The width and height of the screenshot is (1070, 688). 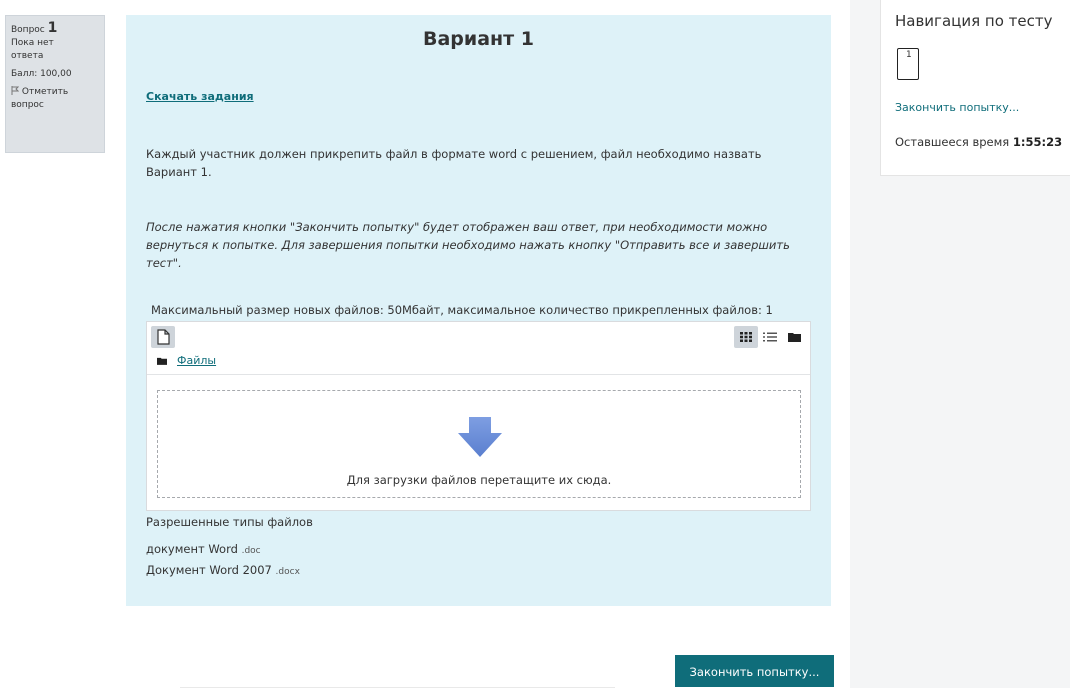 I want to click on type-name: документ Word, so click(x=192, y=549).